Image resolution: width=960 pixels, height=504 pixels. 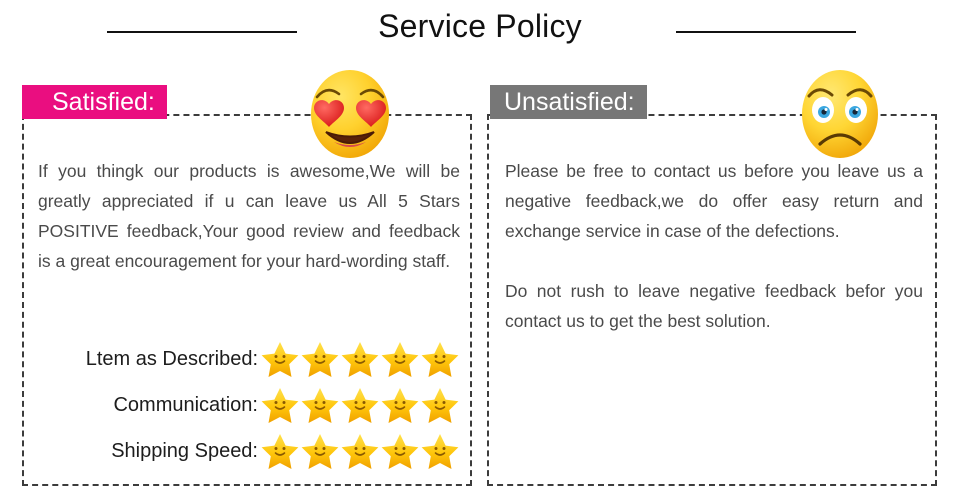 I want to click on rating-label-shipping-speed: Shipping Speed:, so click(x=184, y=450).